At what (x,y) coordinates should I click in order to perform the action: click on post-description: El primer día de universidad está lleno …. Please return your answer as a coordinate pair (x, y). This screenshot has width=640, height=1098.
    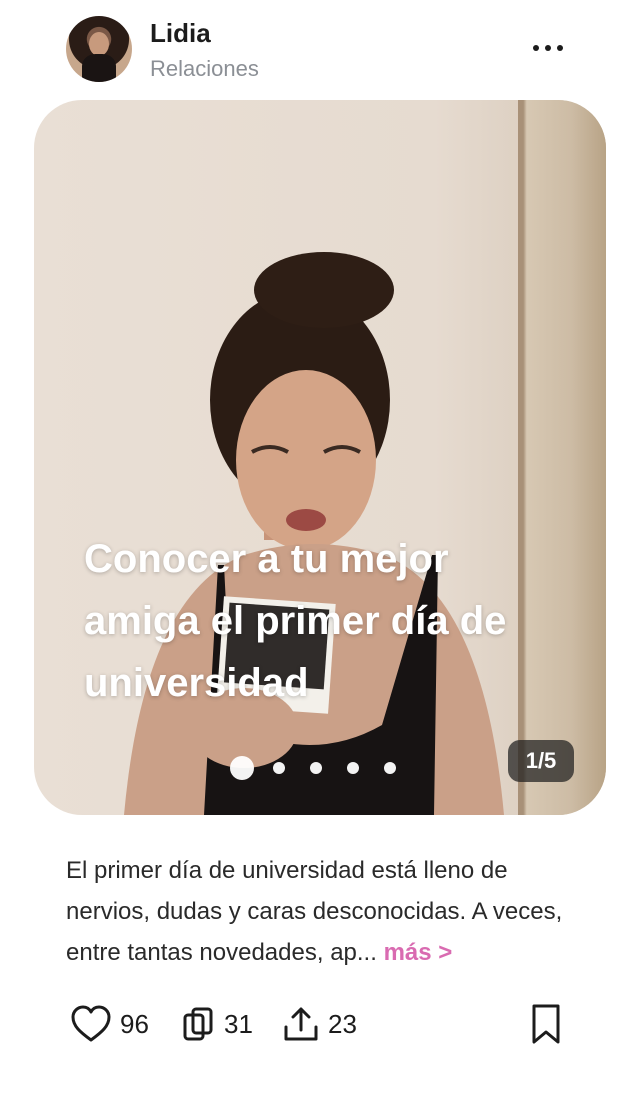
    Looking at the image, I should click on (321, 911).